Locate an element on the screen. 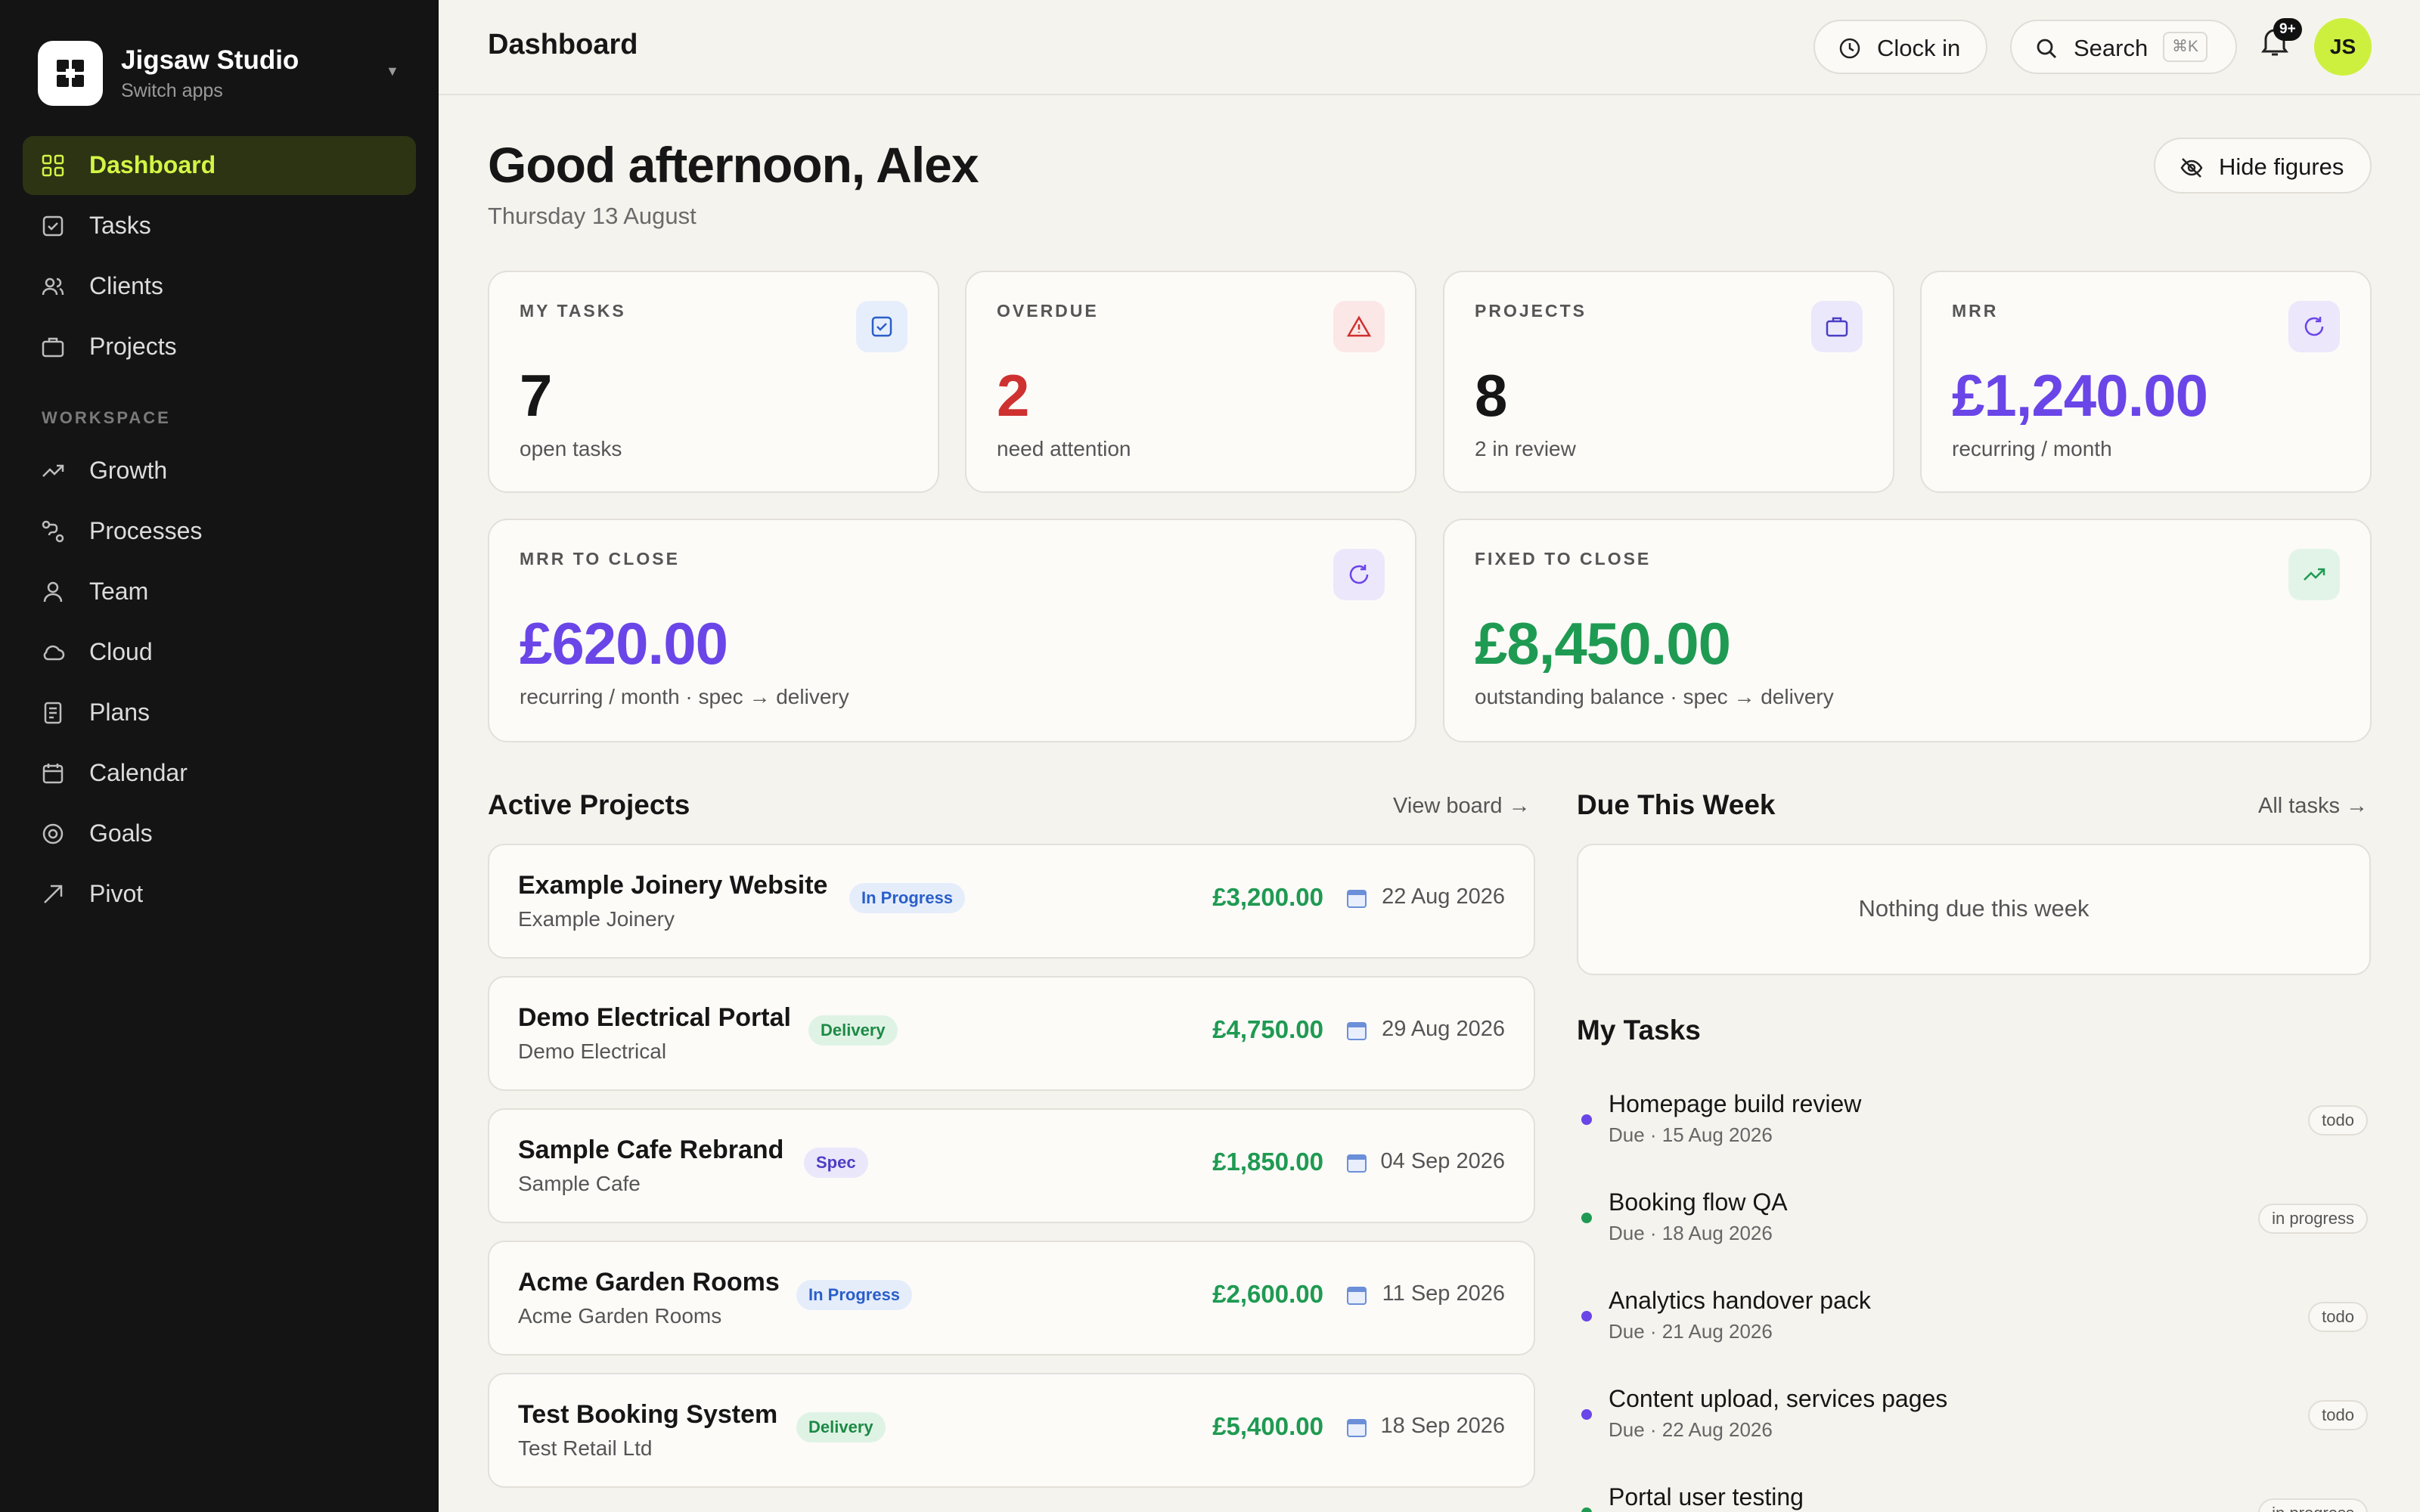 Image resolution: width=2420 pixels, height=1512 pixels. project-client: Example Joinery is located at coordinates (596, 919).